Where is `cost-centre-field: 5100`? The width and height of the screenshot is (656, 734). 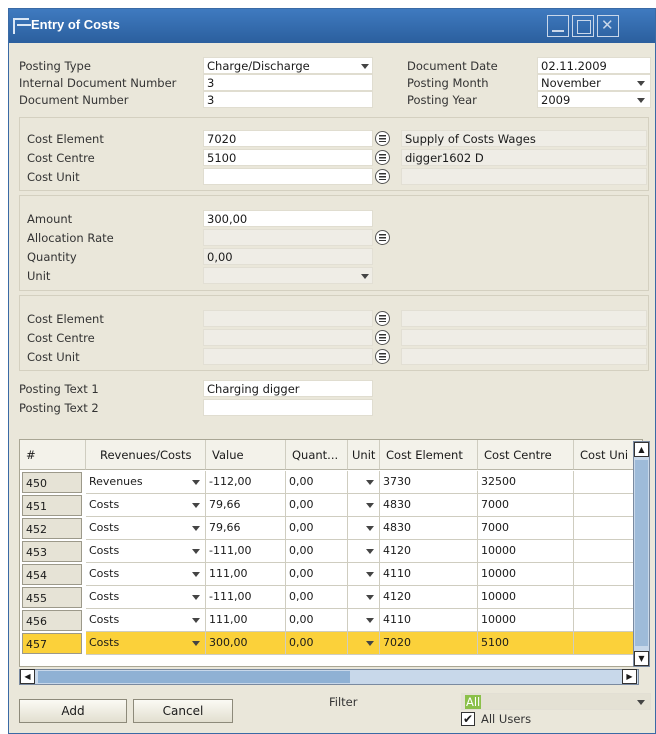 cost-centre-field: 5100 is located at coordinates (288, 157).